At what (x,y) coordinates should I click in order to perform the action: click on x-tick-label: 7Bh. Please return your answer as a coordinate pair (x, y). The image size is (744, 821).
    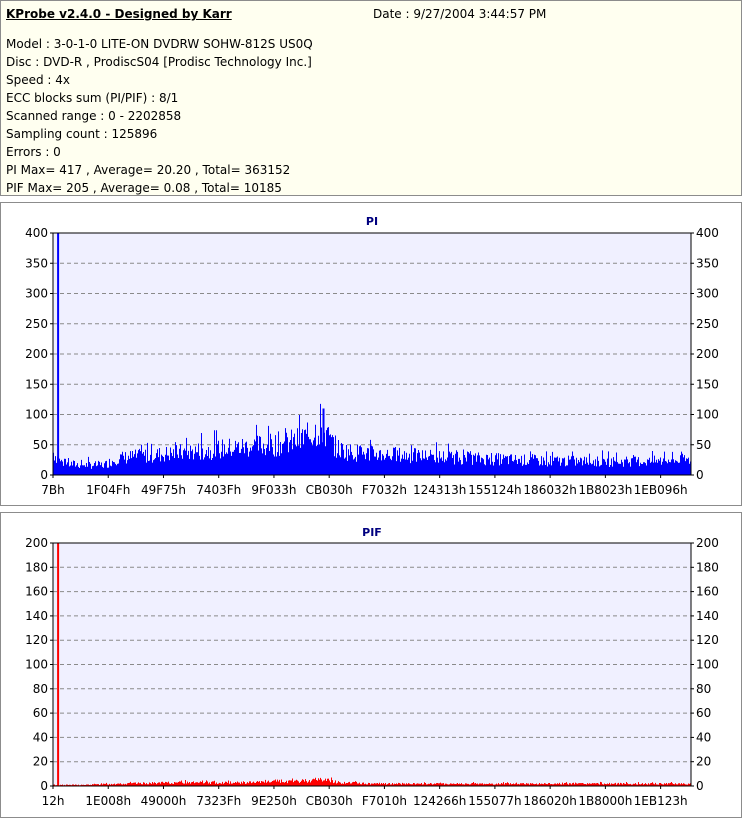
    Looking at the image, I should click on (52, 490).